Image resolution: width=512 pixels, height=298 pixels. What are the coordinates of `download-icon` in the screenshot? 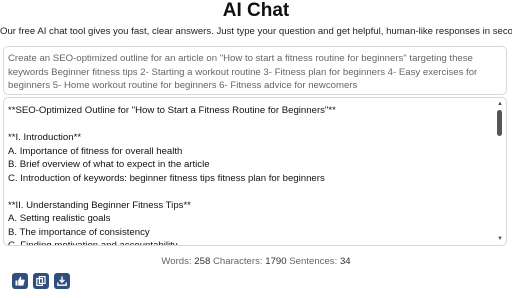 It's located at (62, 281).